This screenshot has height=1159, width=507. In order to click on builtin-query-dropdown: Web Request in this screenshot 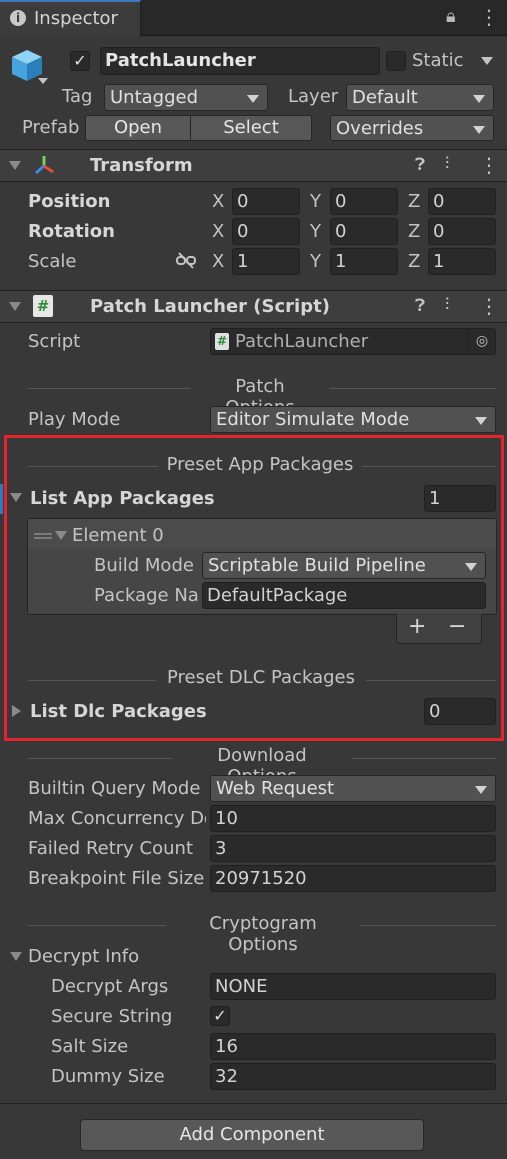, I will do `click(353, 788)`.